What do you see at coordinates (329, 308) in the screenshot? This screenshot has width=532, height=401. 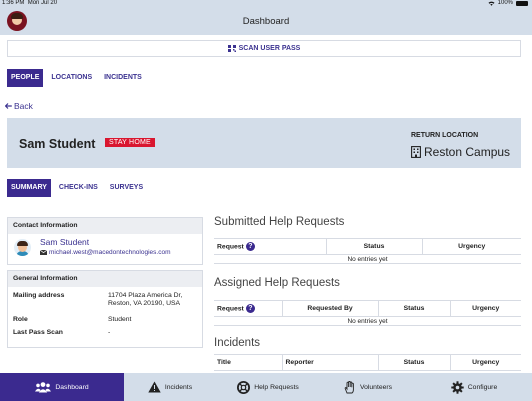 I see `column-header: Requested By` at bounding box center [329, 308].